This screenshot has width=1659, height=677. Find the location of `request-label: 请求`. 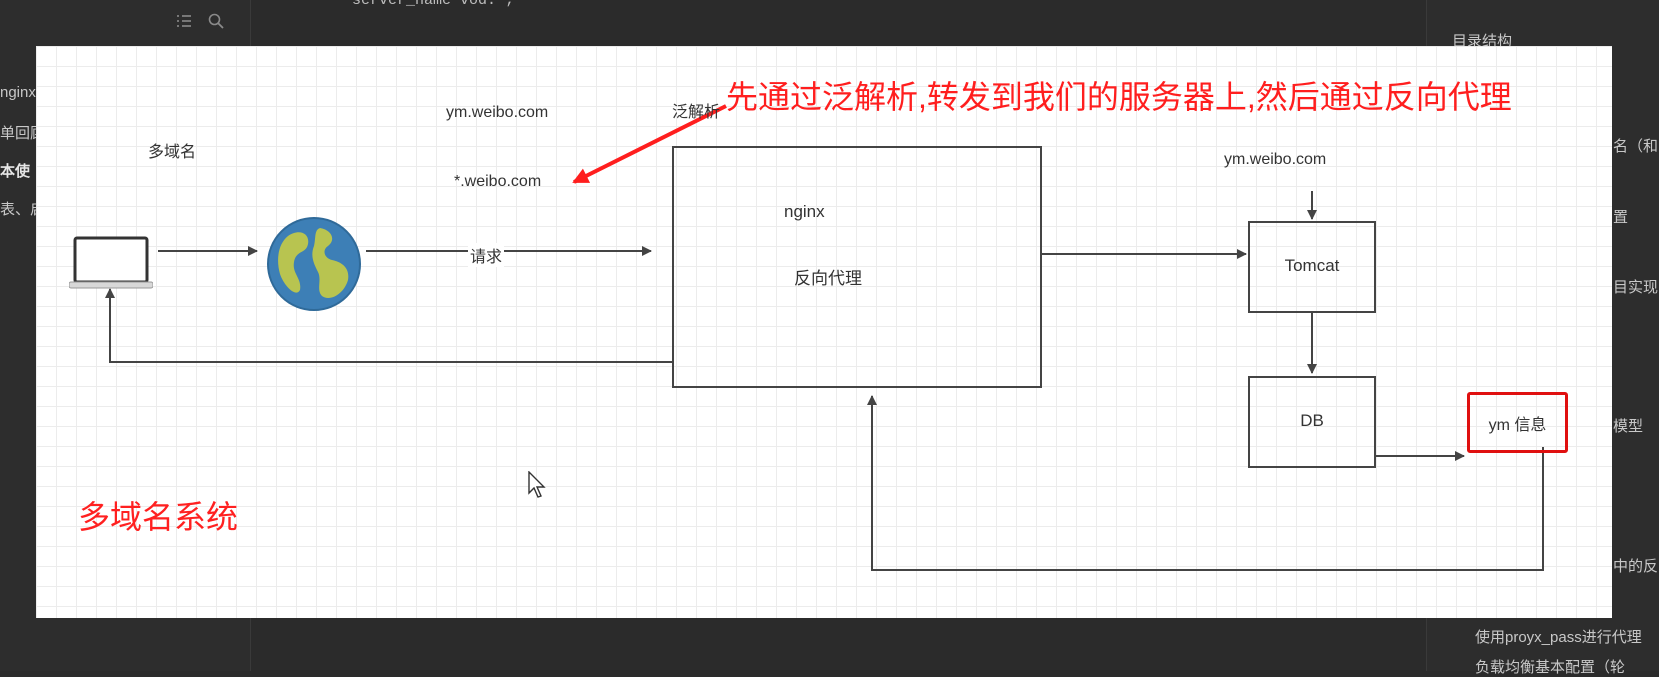

request-label: 请求 is located at coordinates (486, 255).